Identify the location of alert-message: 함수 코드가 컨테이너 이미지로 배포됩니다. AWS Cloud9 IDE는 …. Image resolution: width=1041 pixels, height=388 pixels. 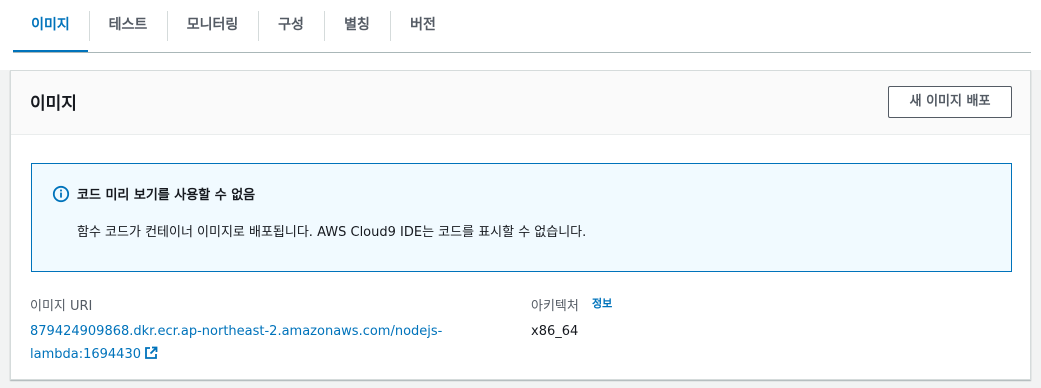
(332, 232).